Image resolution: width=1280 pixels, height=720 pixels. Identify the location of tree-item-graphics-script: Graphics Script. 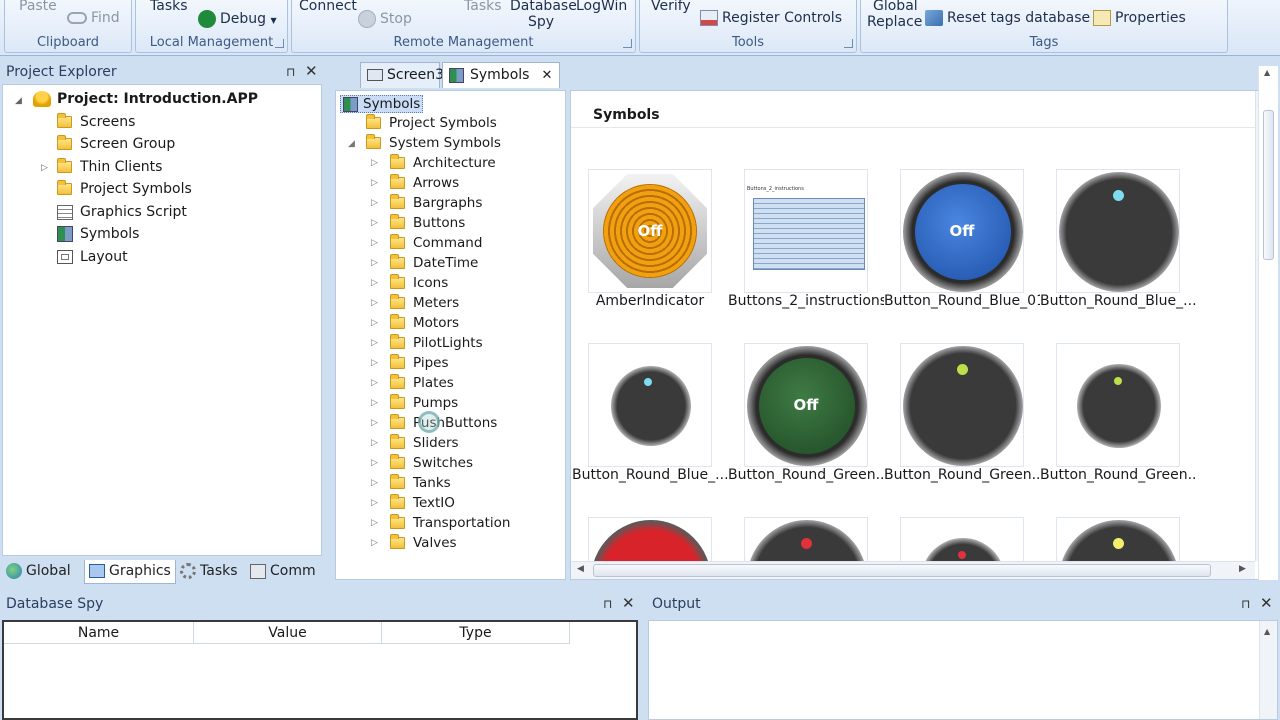
(122, 212).